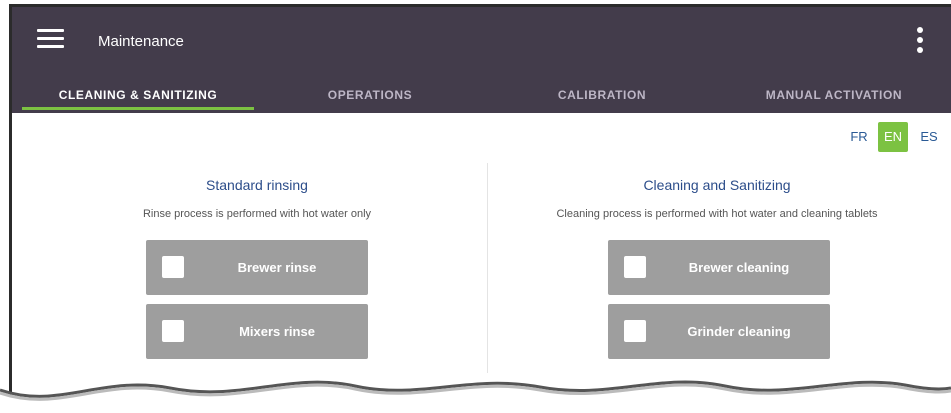 The height and width of the screenshot is (413, 951). What do you see at coordinates (141, 41) in the screenshot?
I see `page-title: Maintenance` at bounding box center [141, 41].